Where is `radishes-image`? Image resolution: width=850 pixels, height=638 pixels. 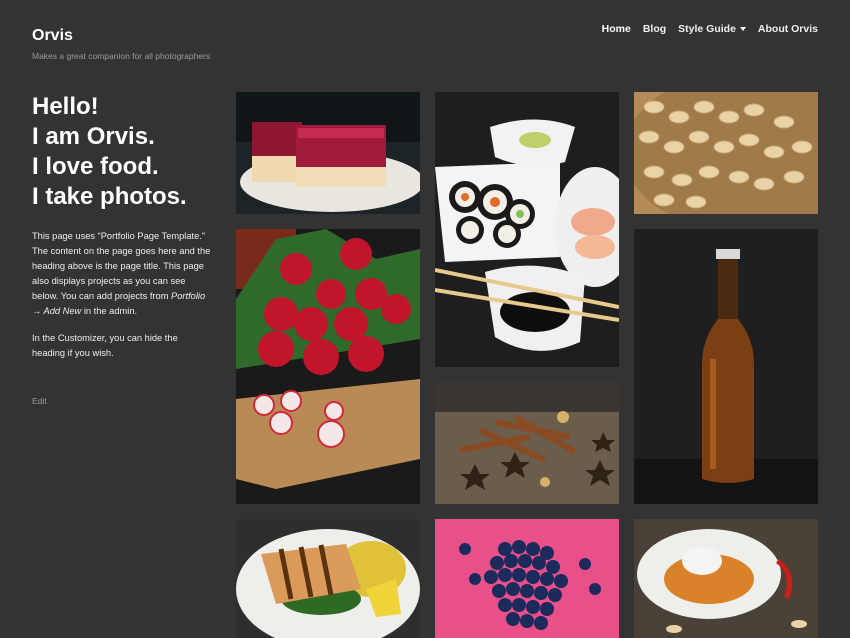
radishes-image is located at coordinates (328, 366).